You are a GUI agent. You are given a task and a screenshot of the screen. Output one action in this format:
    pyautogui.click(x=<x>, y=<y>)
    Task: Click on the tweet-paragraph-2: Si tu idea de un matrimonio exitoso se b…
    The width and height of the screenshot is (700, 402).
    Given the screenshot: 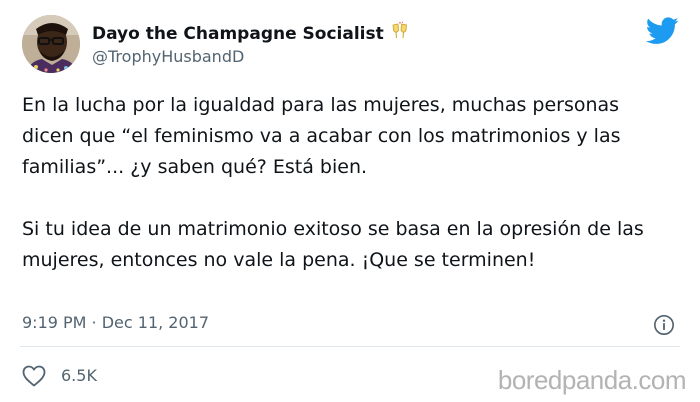 What is the action you would take?
    pyautogui.click(x=333, y=244)
    